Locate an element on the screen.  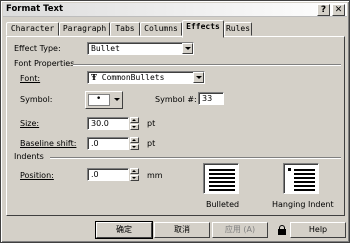
symbol-number-field: 33 is located at coordinates (211, 98).